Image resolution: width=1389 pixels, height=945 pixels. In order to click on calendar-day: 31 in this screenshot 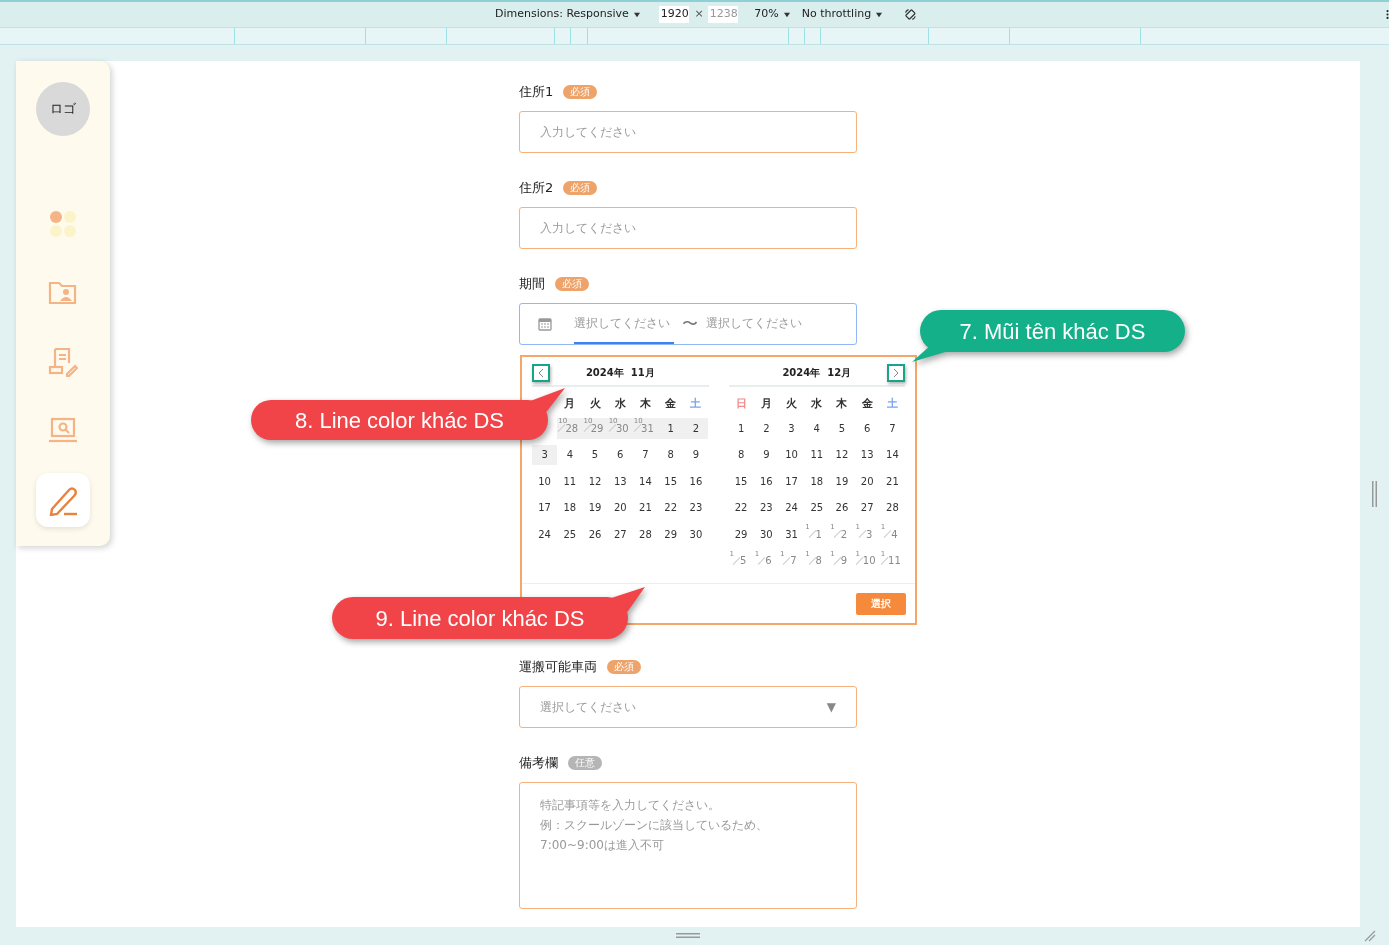, I will do `click(791, 534)`.